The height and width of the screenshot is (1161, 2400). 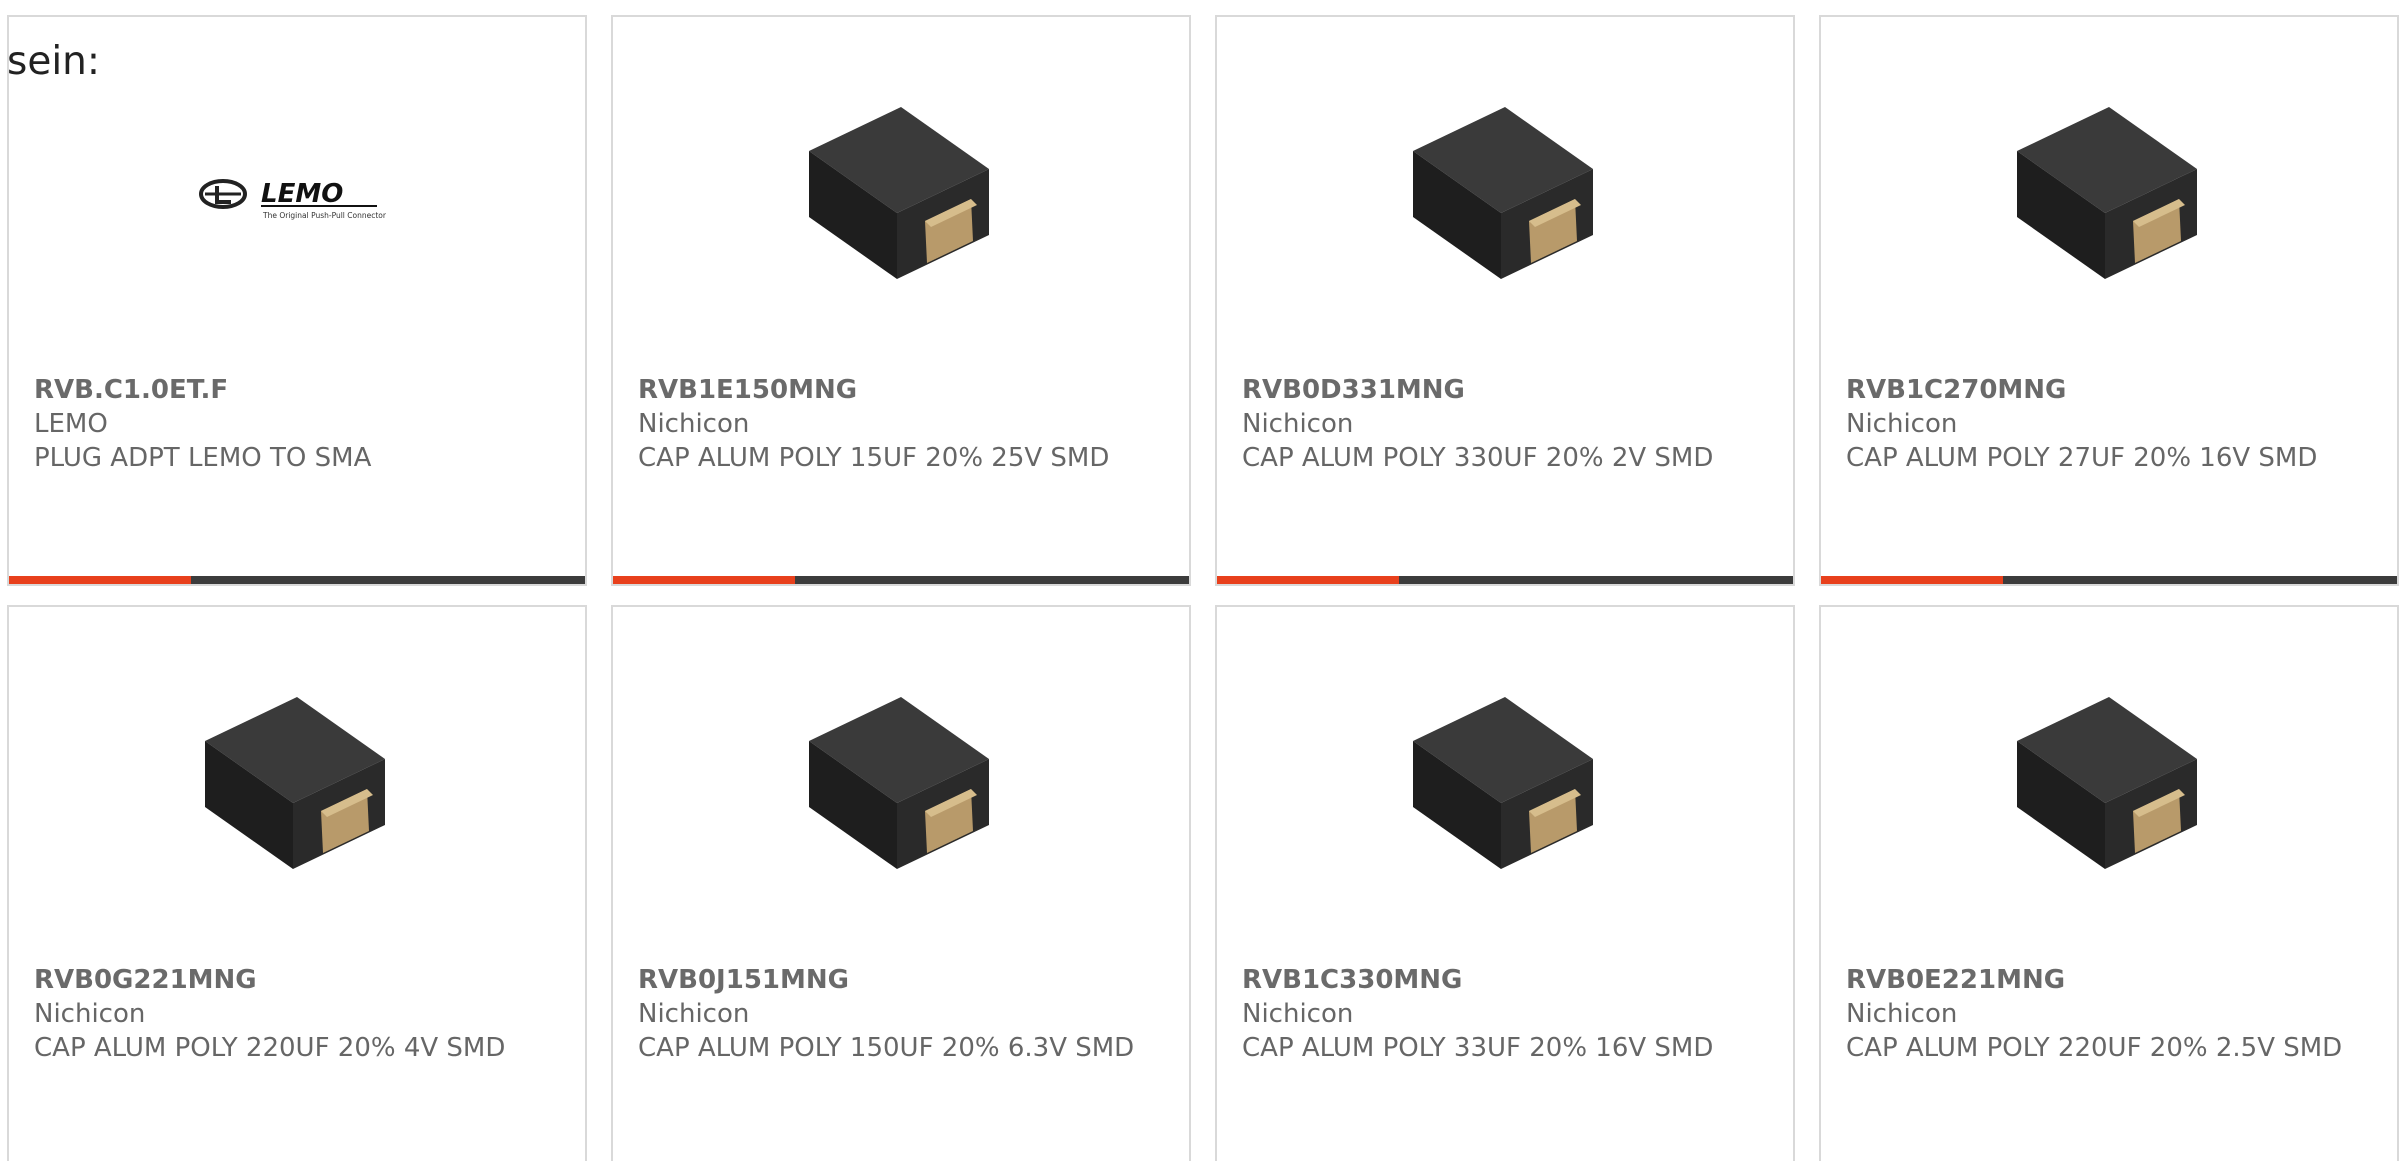 I want to click on part-number: RVB.C1.0ET.F, so click(x=299, y=390).